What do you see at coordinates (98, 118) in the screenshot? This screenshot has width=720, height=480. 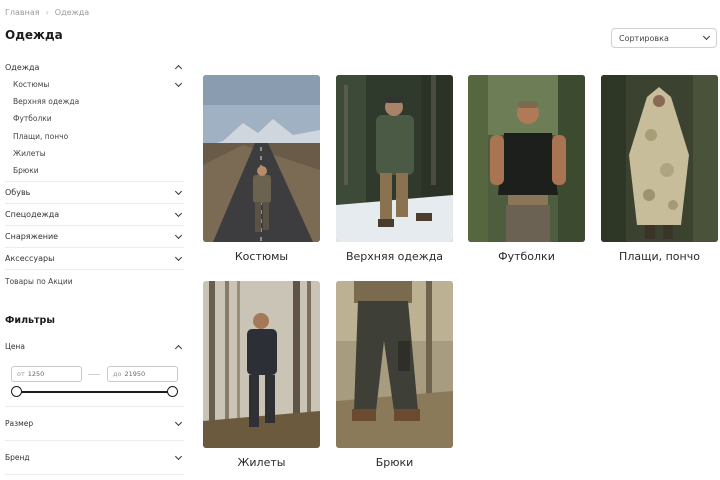 I see `subcategory-tshirts: Футболки` at bounding box center [98, 118].